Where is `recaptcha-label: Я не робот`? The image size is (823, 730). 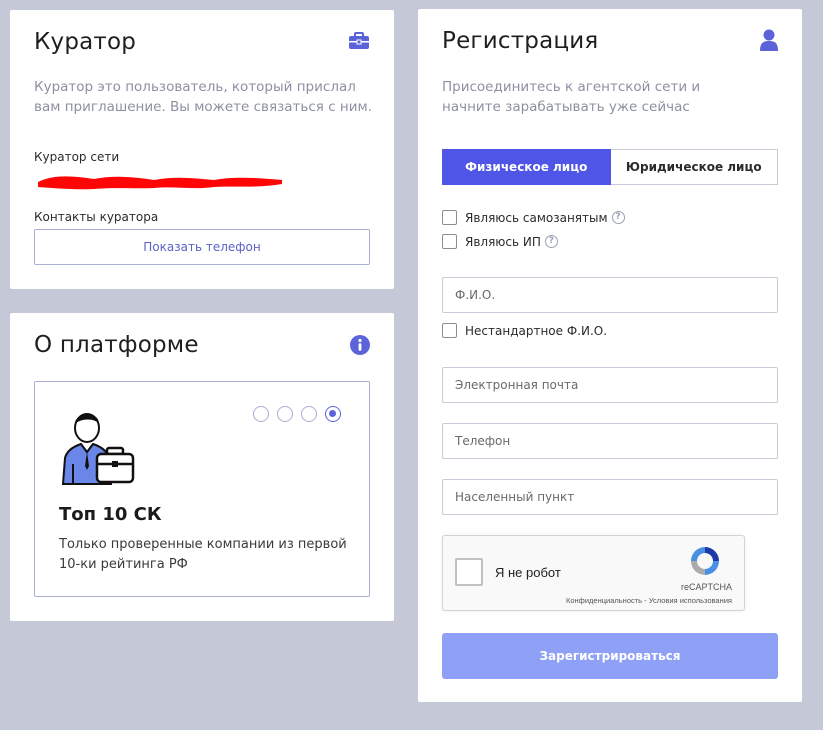
recaptcha-label: Я не робот is located at coordinates (528, 572).